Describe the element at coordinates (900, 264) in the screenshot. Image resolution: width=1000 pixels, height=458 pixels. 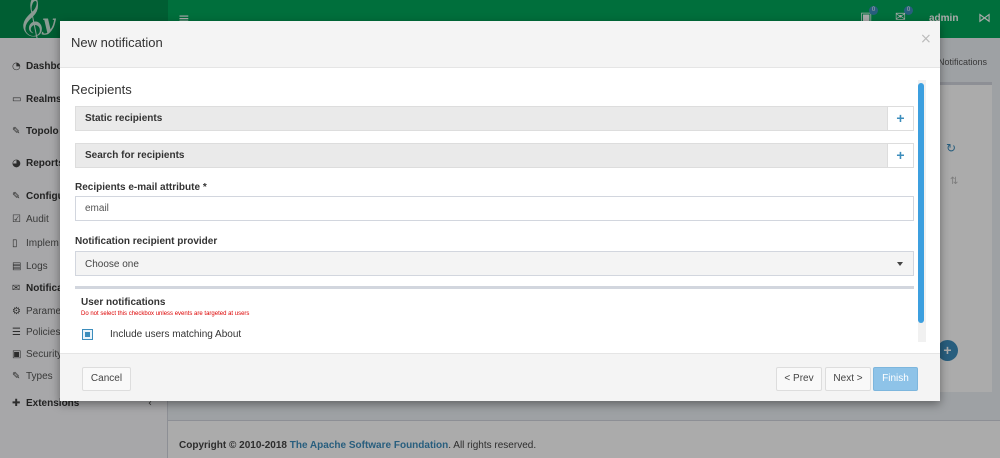
I see `caret-down-icon` at that location.